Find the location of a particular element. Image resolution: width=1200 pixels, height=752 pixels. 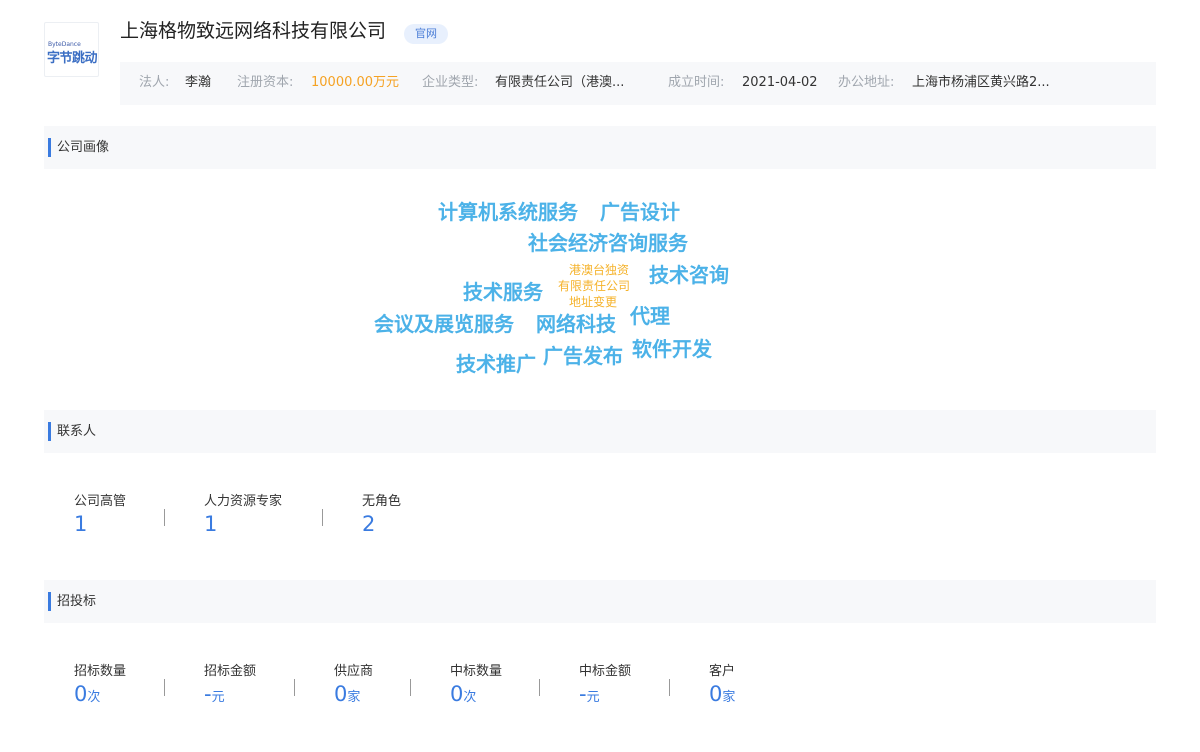

section-header-bidding: 招投标 is located at coordinates (600, 601).